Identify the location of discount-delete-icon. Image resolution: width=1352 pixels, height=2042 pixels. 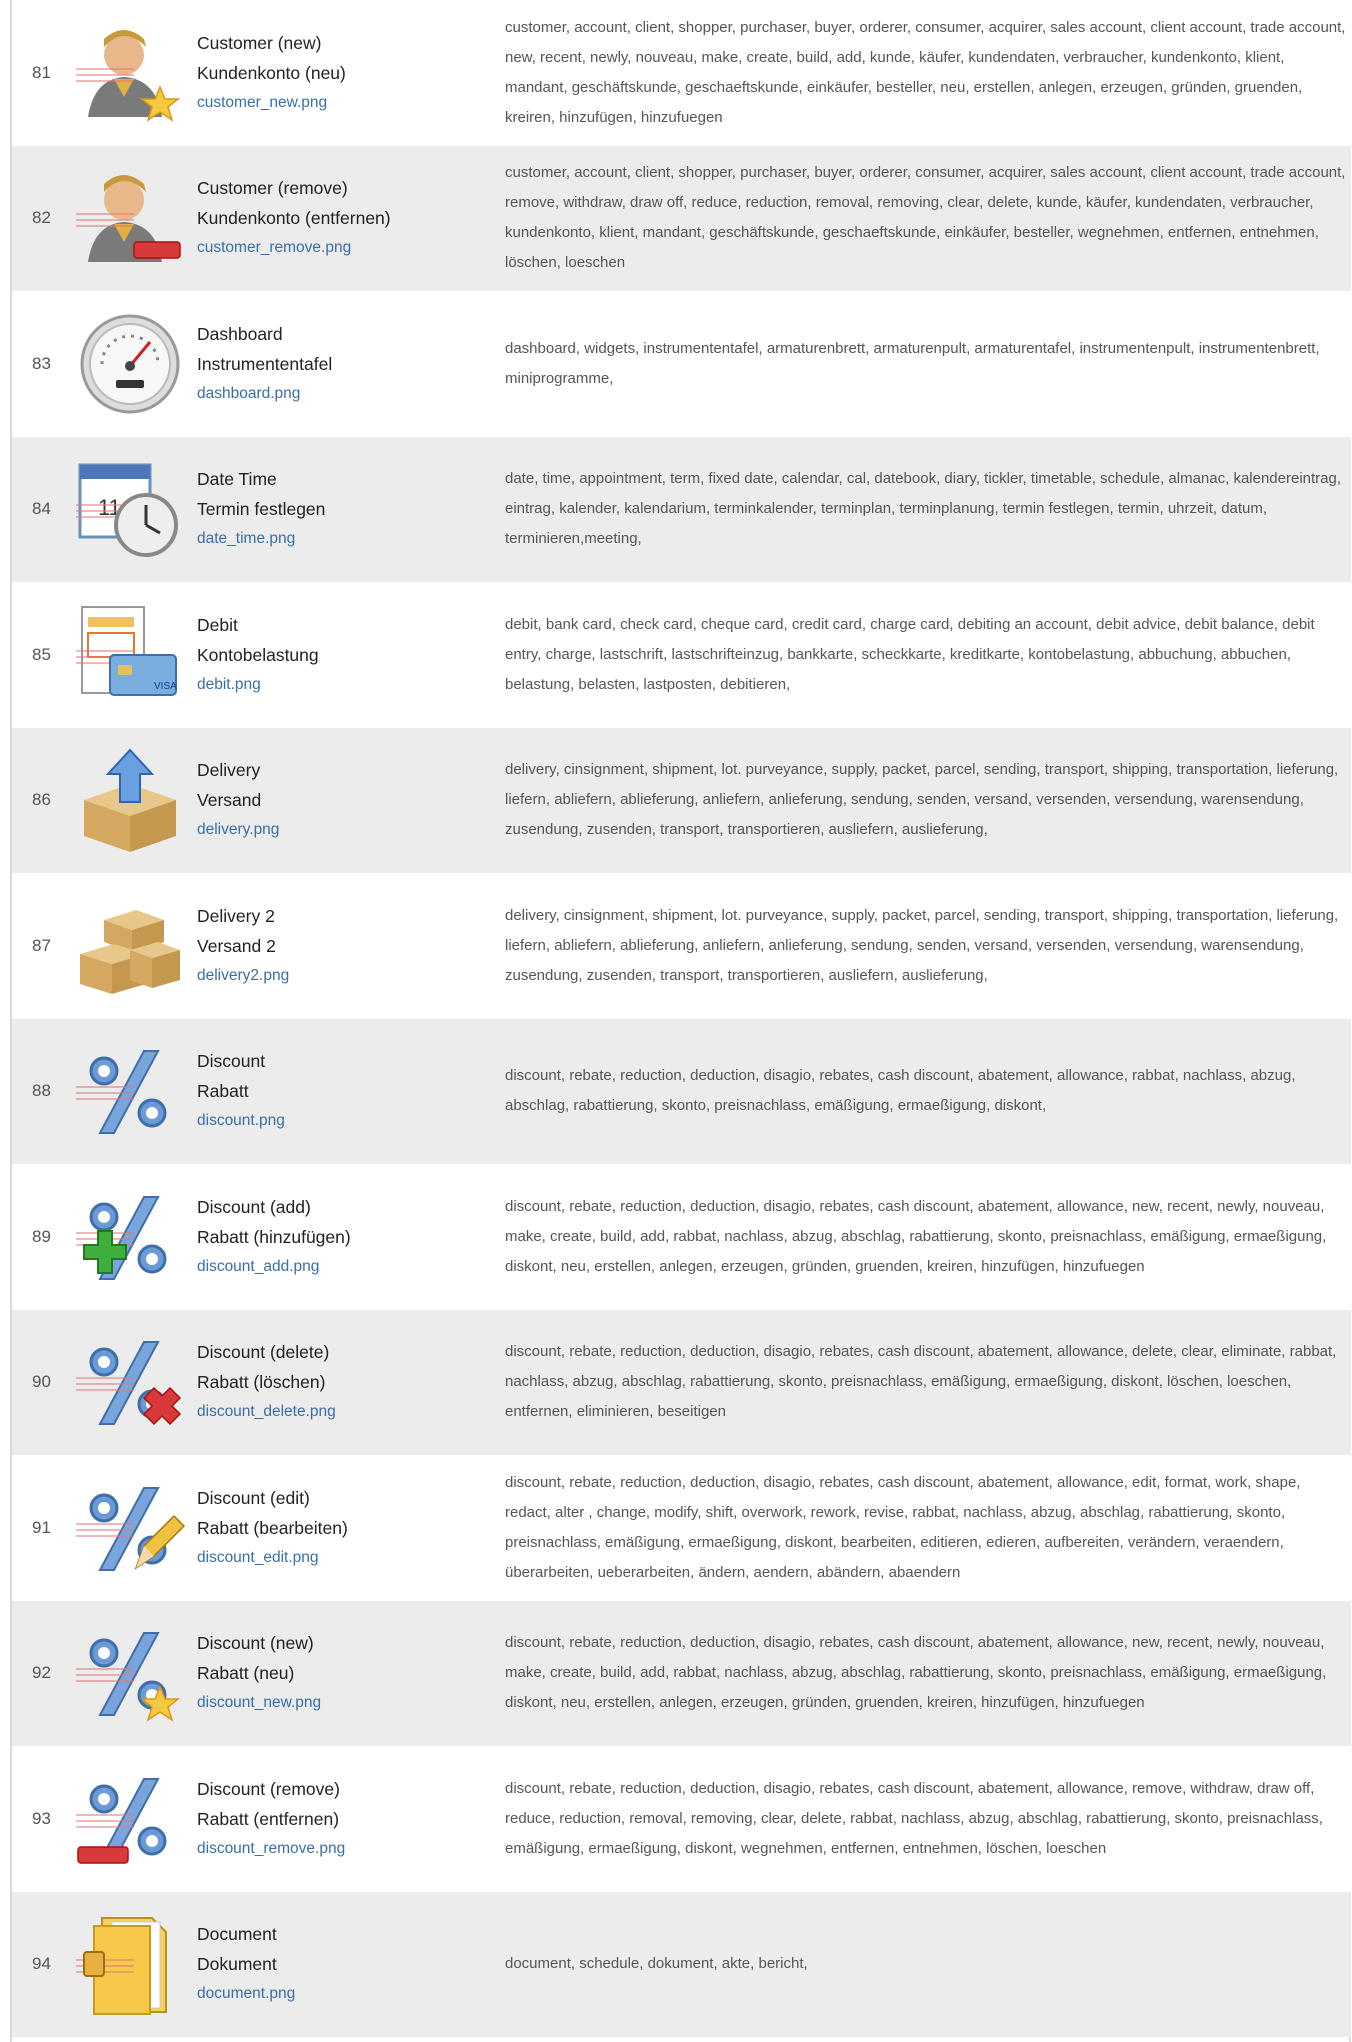
(130, 1382).